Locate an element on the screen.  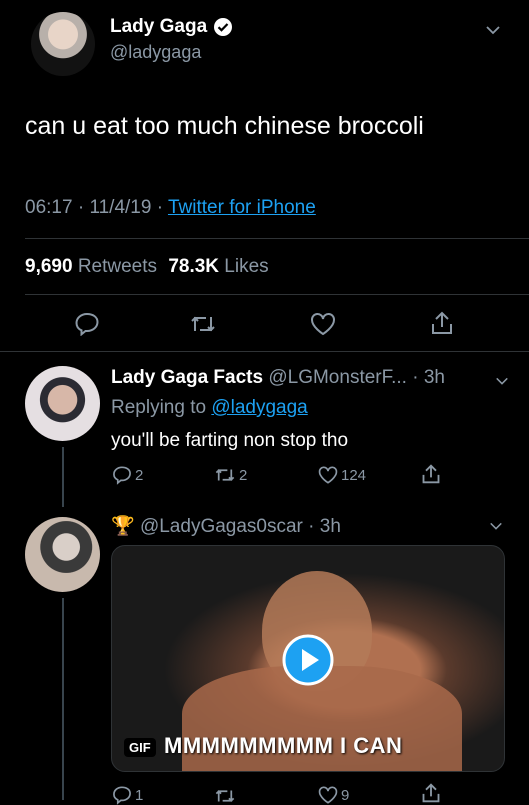
reply1-like-action: 124 is located at coordinates (342, 475).